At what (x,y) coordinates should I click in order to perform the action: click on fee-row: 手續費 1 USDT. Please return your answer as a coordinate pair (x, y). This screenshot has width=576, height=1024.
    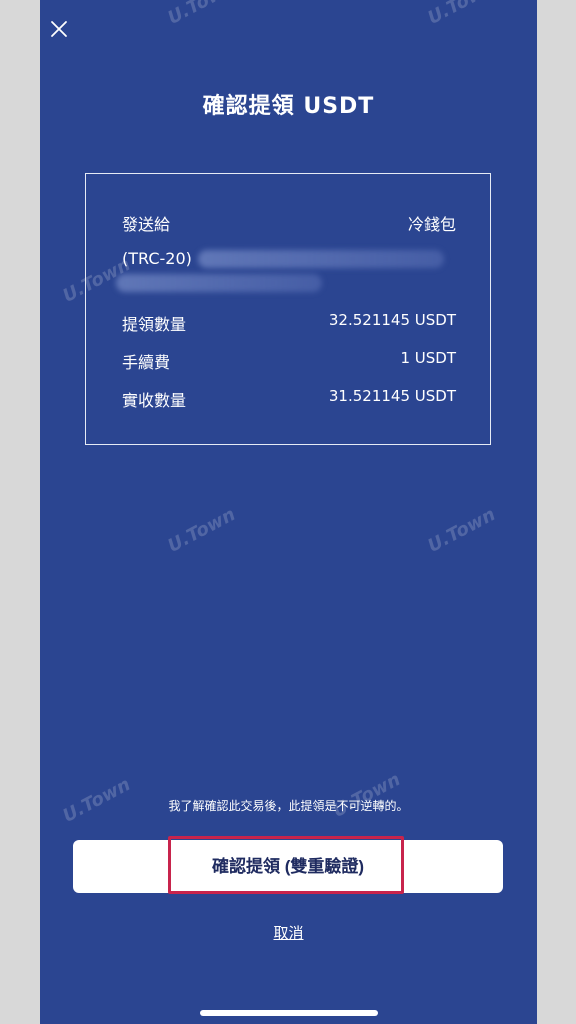
    Looking at the image, I should click on (289, 361).